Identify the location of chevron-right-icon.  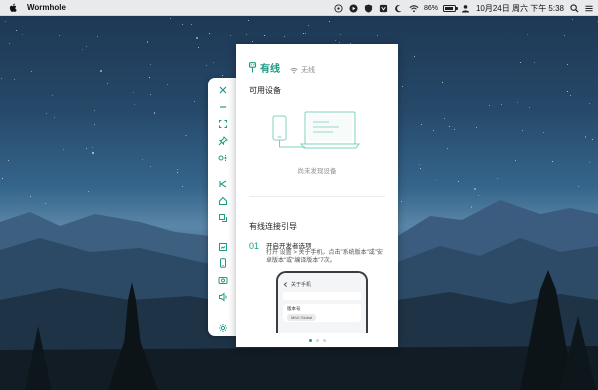
(390, 285).